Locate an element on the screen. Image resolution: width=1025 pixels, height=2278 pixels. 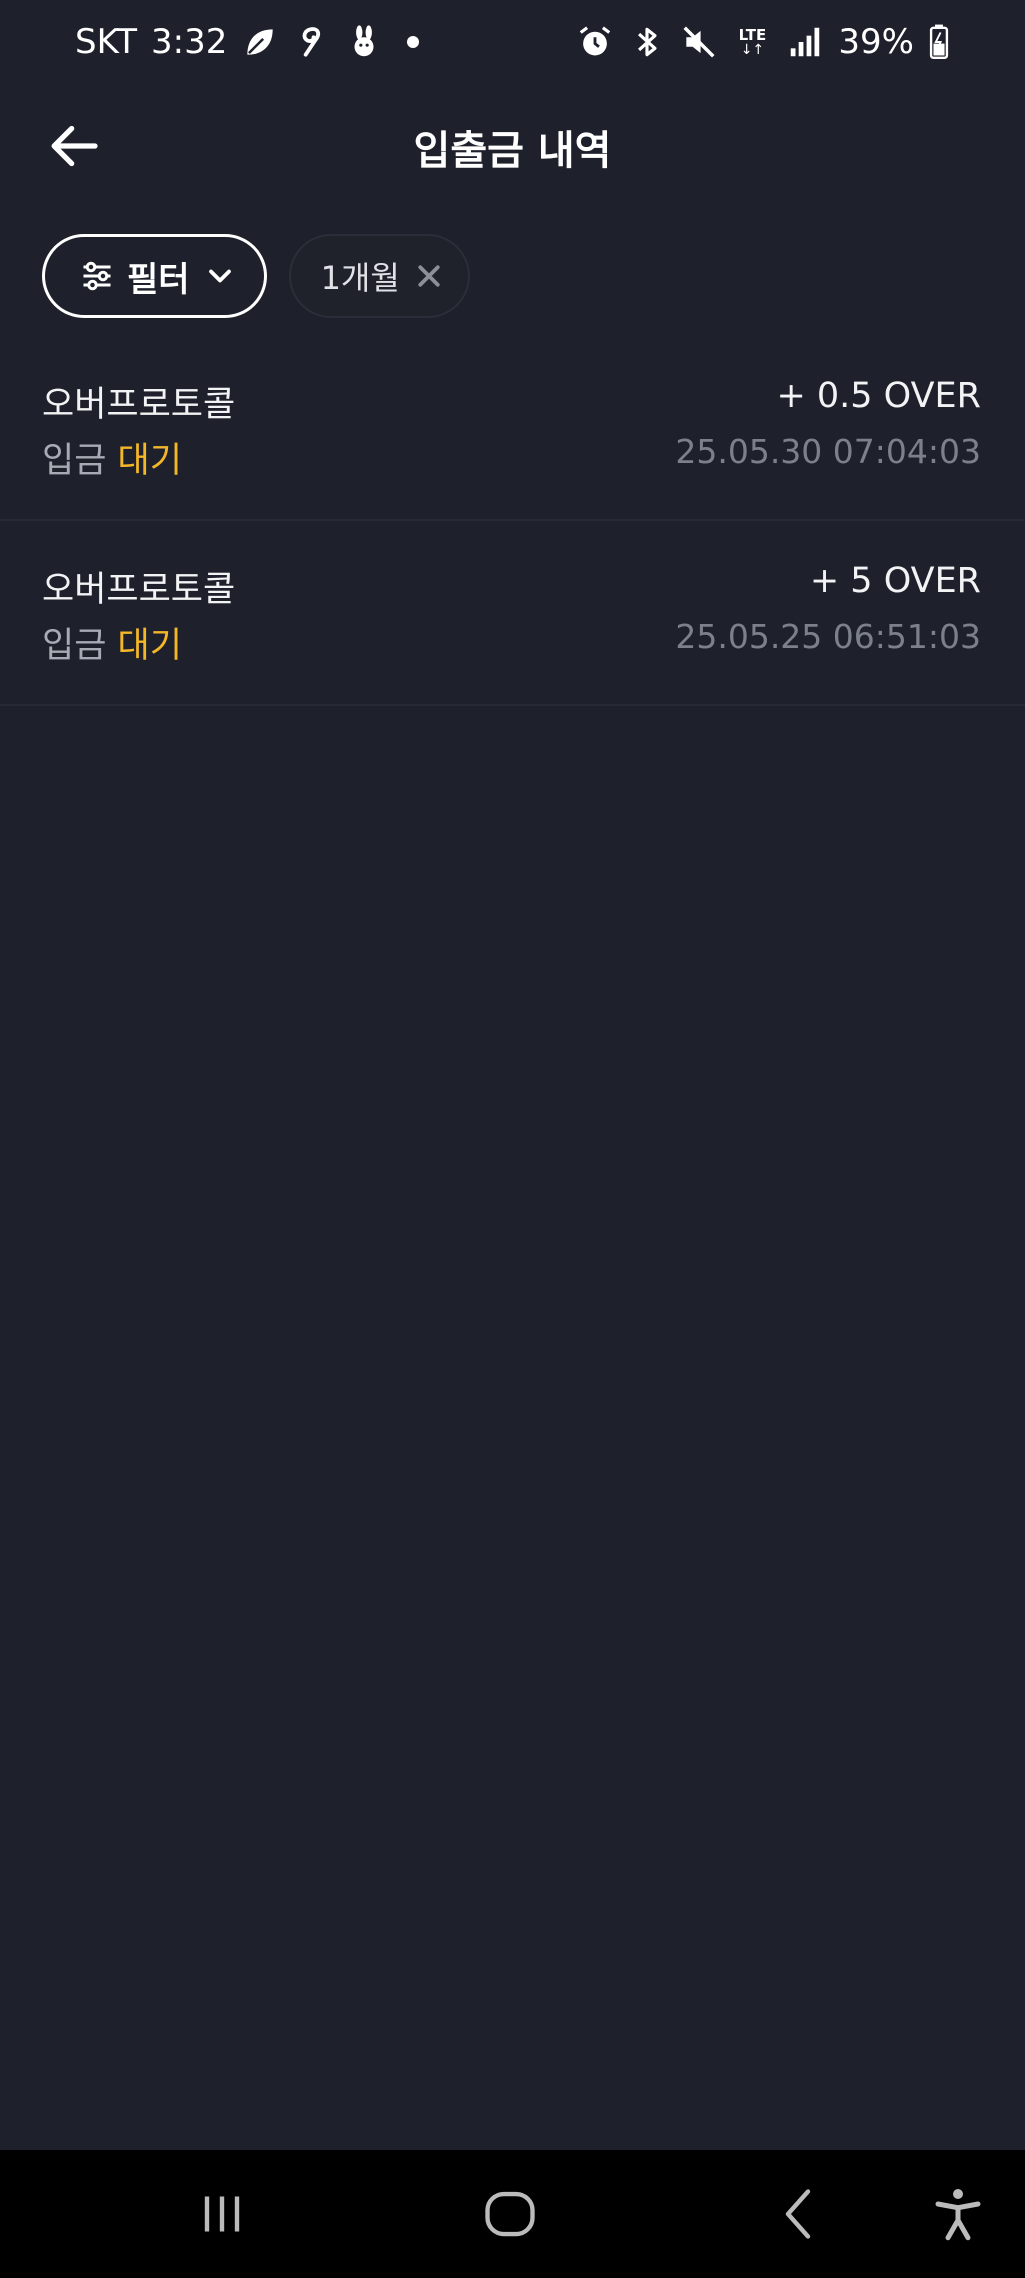
alarm-icon is located at coordinates (595, 42).